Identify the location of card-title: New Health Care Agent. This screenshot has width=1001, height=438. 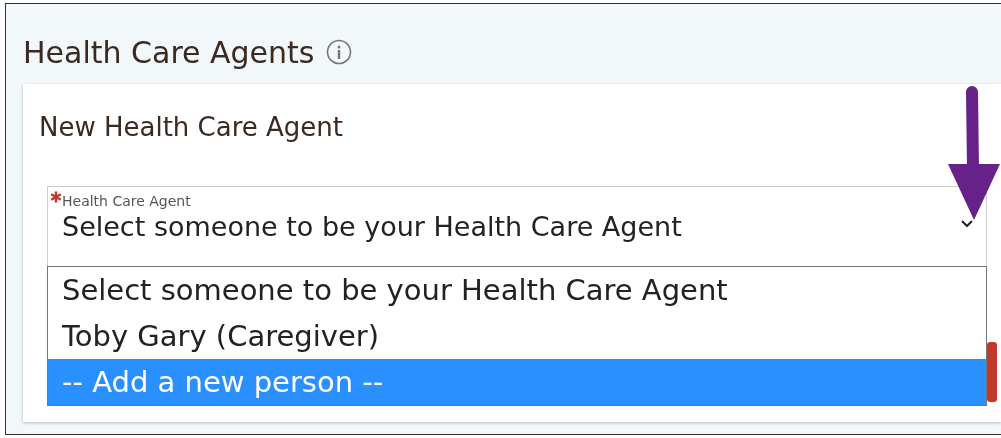
(192, 128).